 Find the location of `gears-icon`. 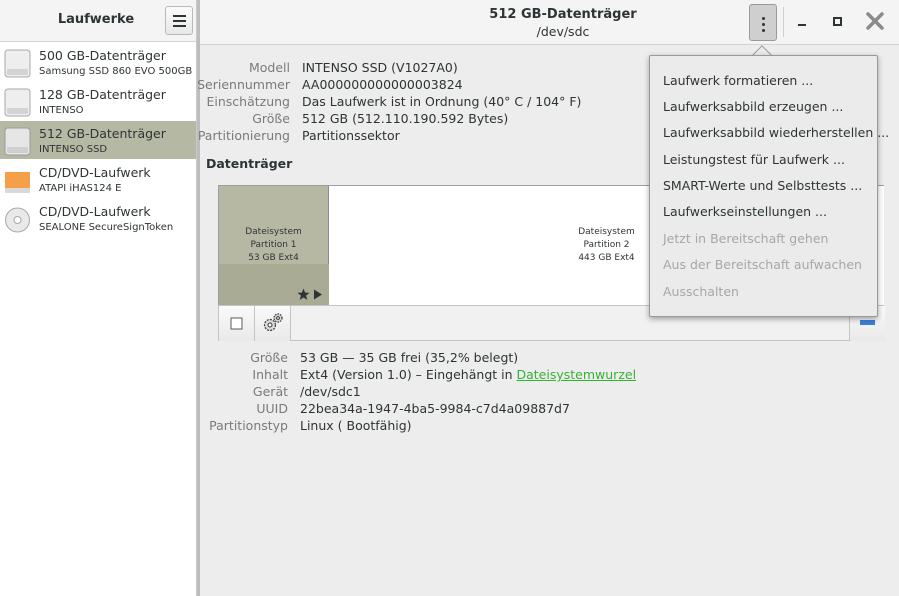

gears-icon is located at coordinates (273, 322).